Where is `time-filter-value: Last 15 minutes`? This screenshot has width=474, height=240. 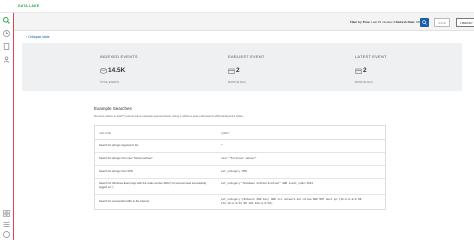 time-filter-value: Last 15 minutes is located at coordinates (382, 22).